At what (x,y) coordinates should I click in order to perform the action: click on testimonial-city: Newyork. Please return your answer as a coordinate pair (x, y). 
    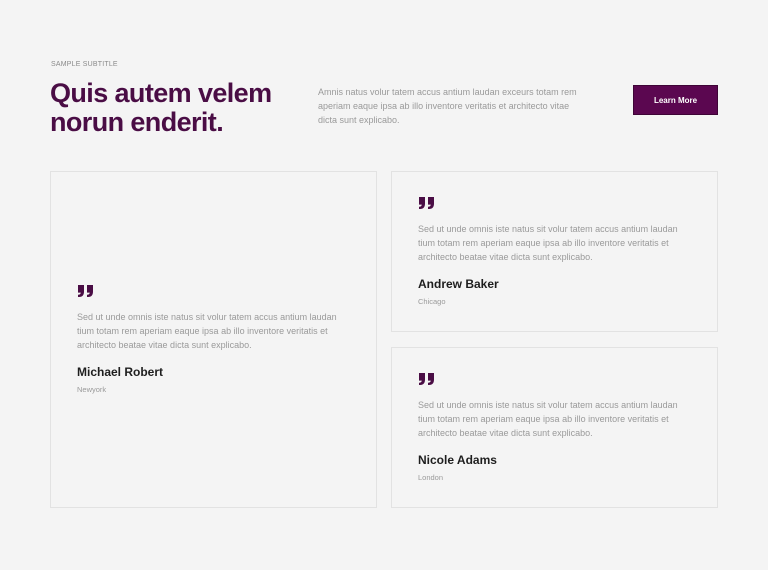
    Looking at the image, I should click on (92, 389).